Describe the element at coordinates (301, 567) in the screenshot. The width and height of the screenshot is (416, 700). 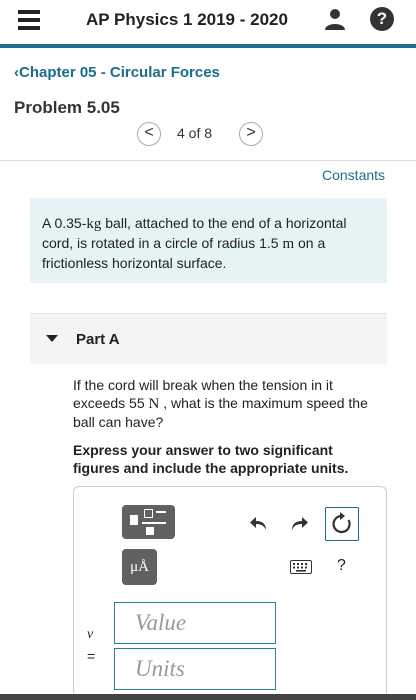
I see `keyboard-icon` at that location.